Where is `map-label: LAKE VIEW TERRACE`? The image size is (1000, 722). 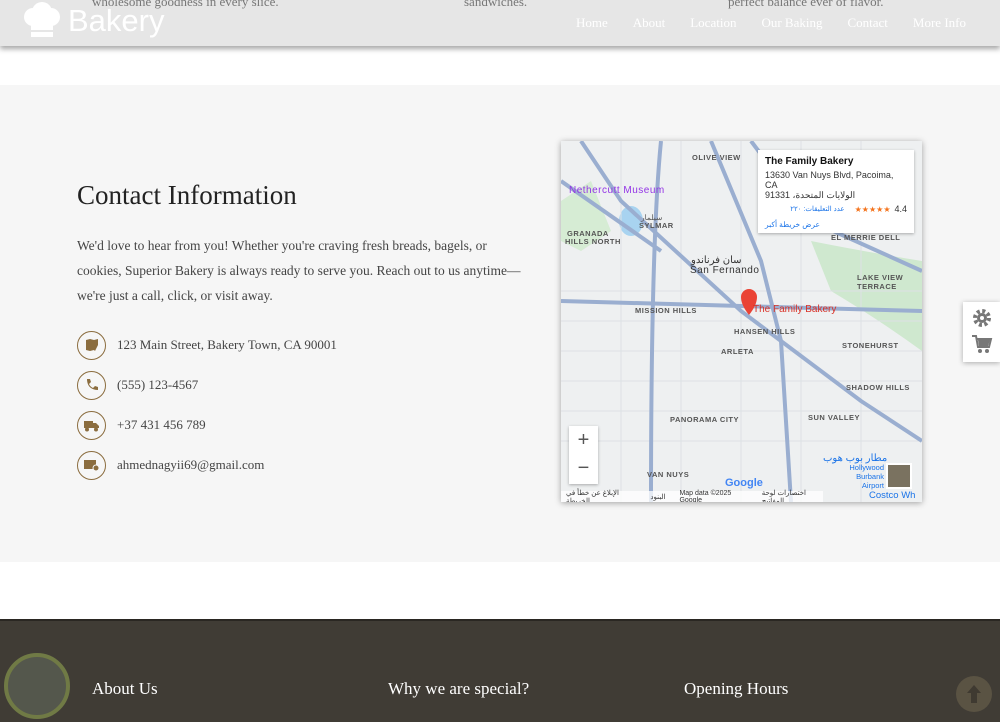 map-label: LAKE VIEW TERRACE is located at coordinates (880, 282).